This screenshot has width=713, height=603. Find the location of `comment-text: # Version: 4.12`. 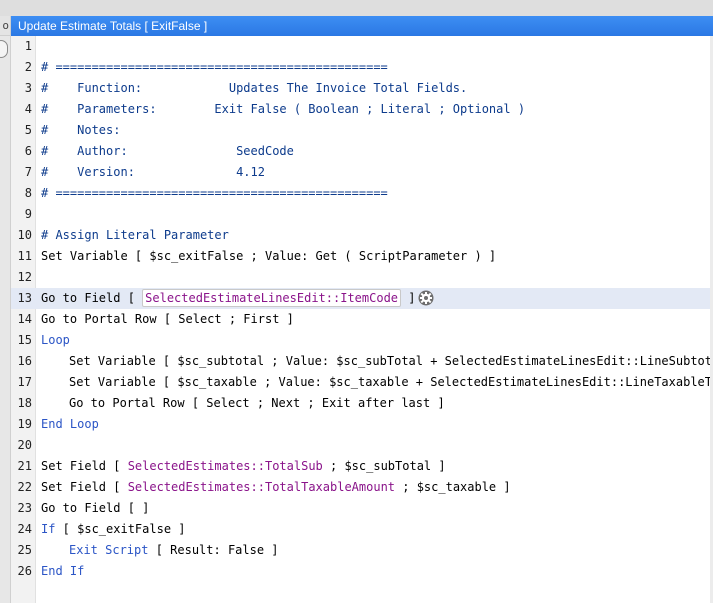

comment-text: # Version: 4.12 is located at coordinates (153, 172).